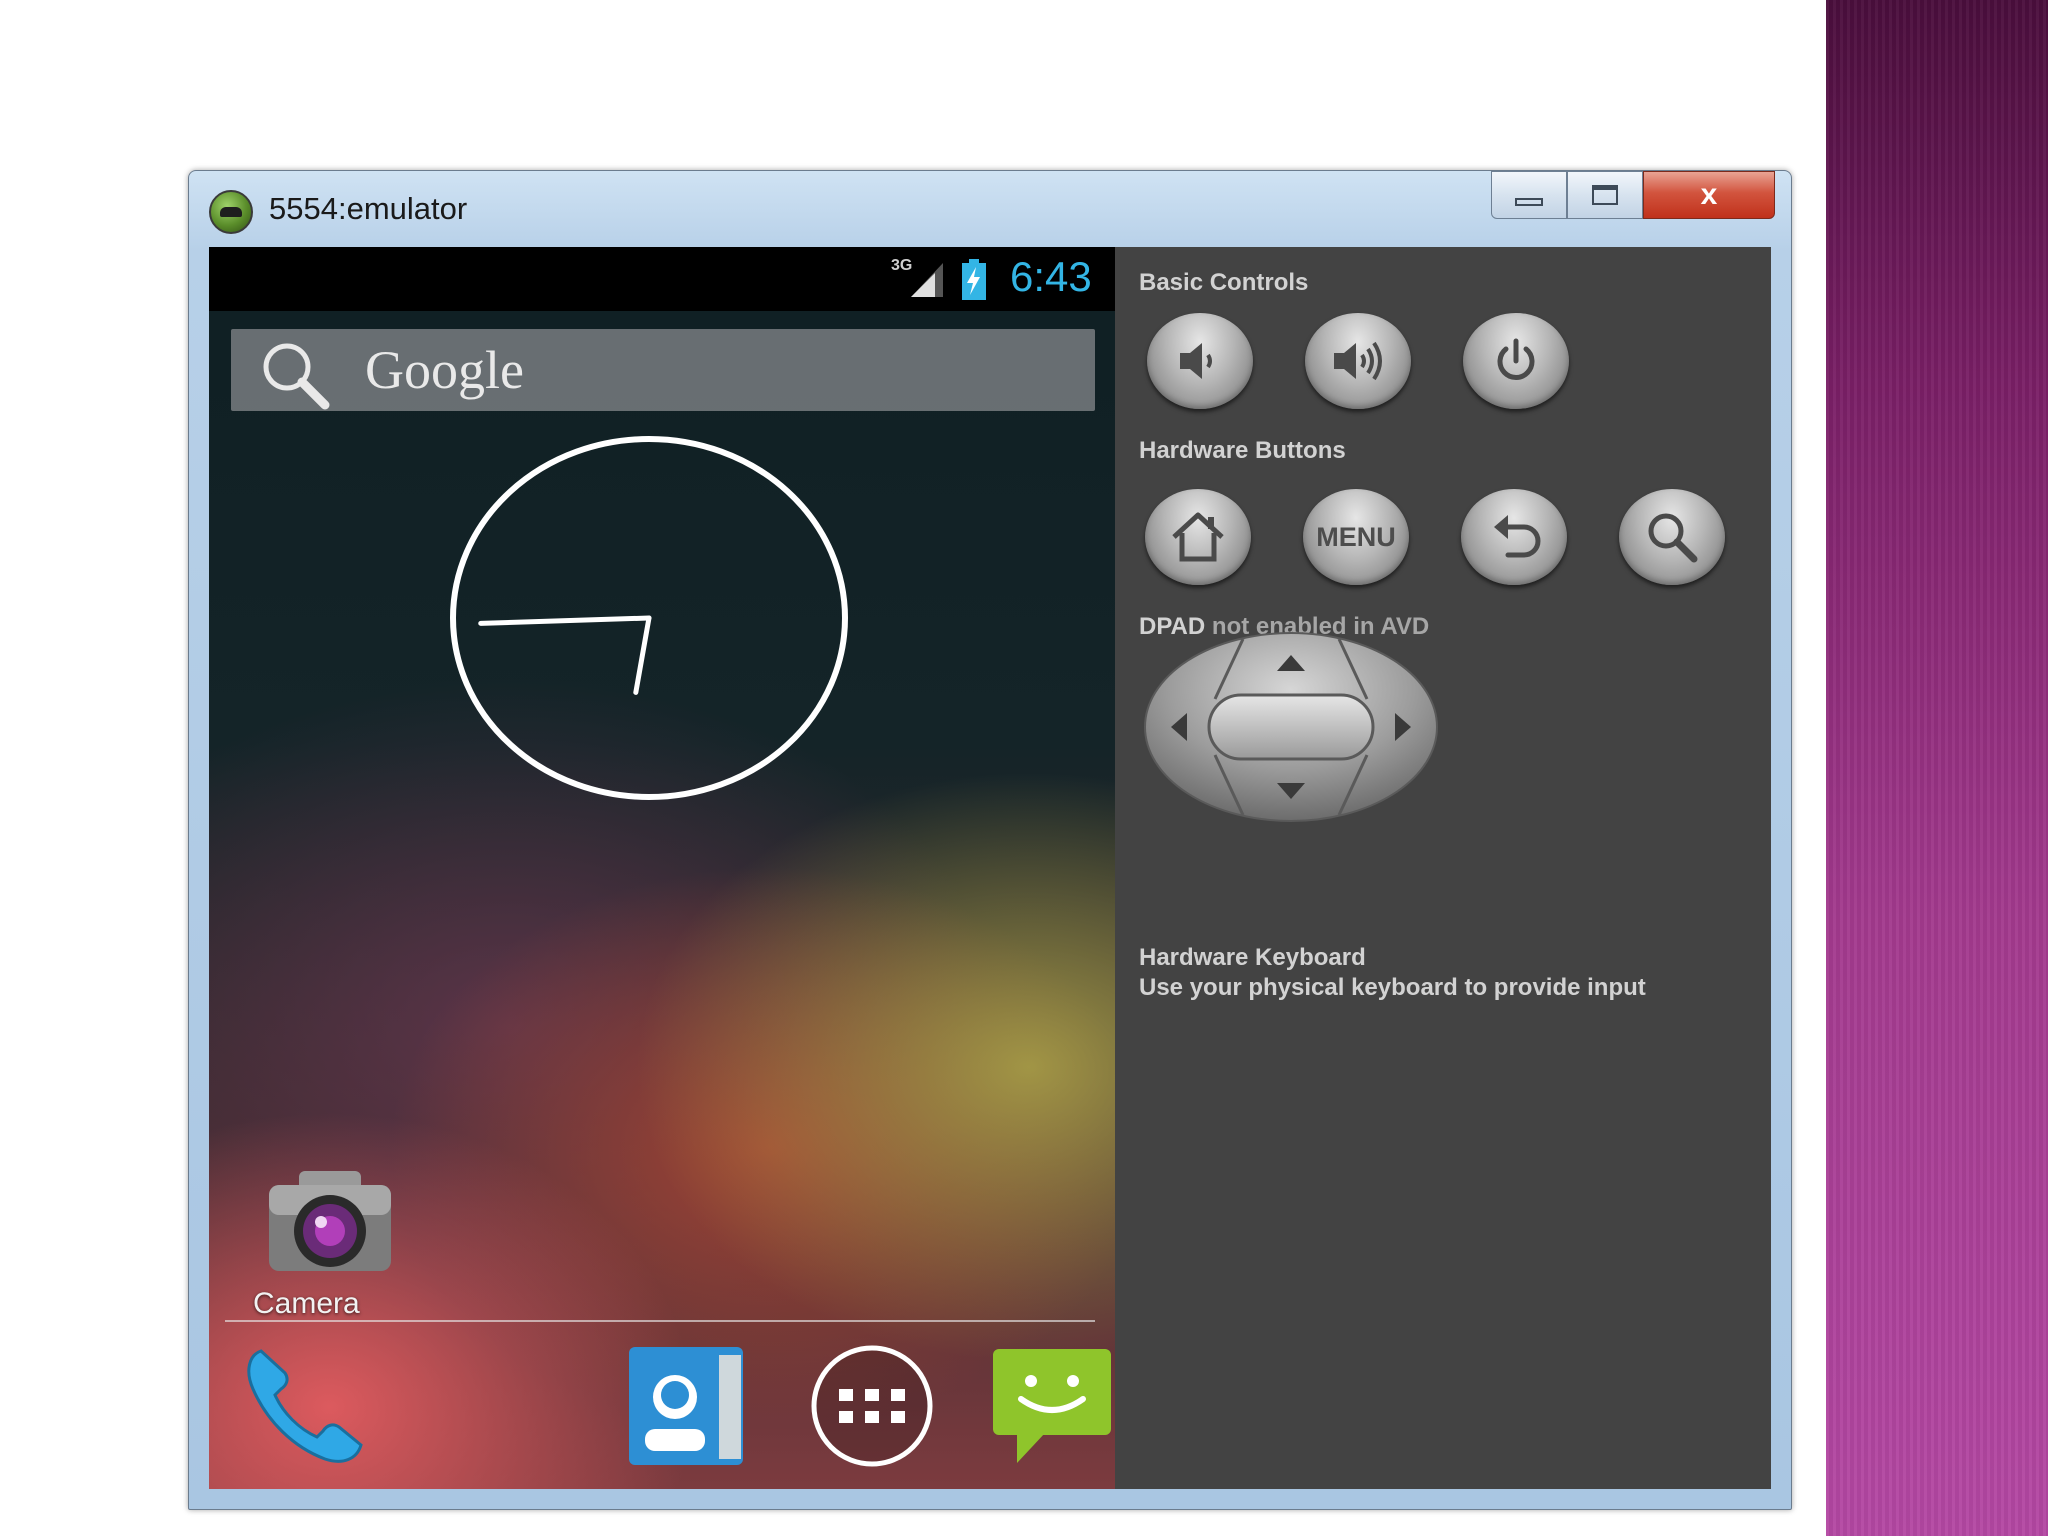 This screenshot has width=2048, height=1536. Describe the element at coordinates (1196, 361) in the screenshot. I see `volume-down-icon` at that location.